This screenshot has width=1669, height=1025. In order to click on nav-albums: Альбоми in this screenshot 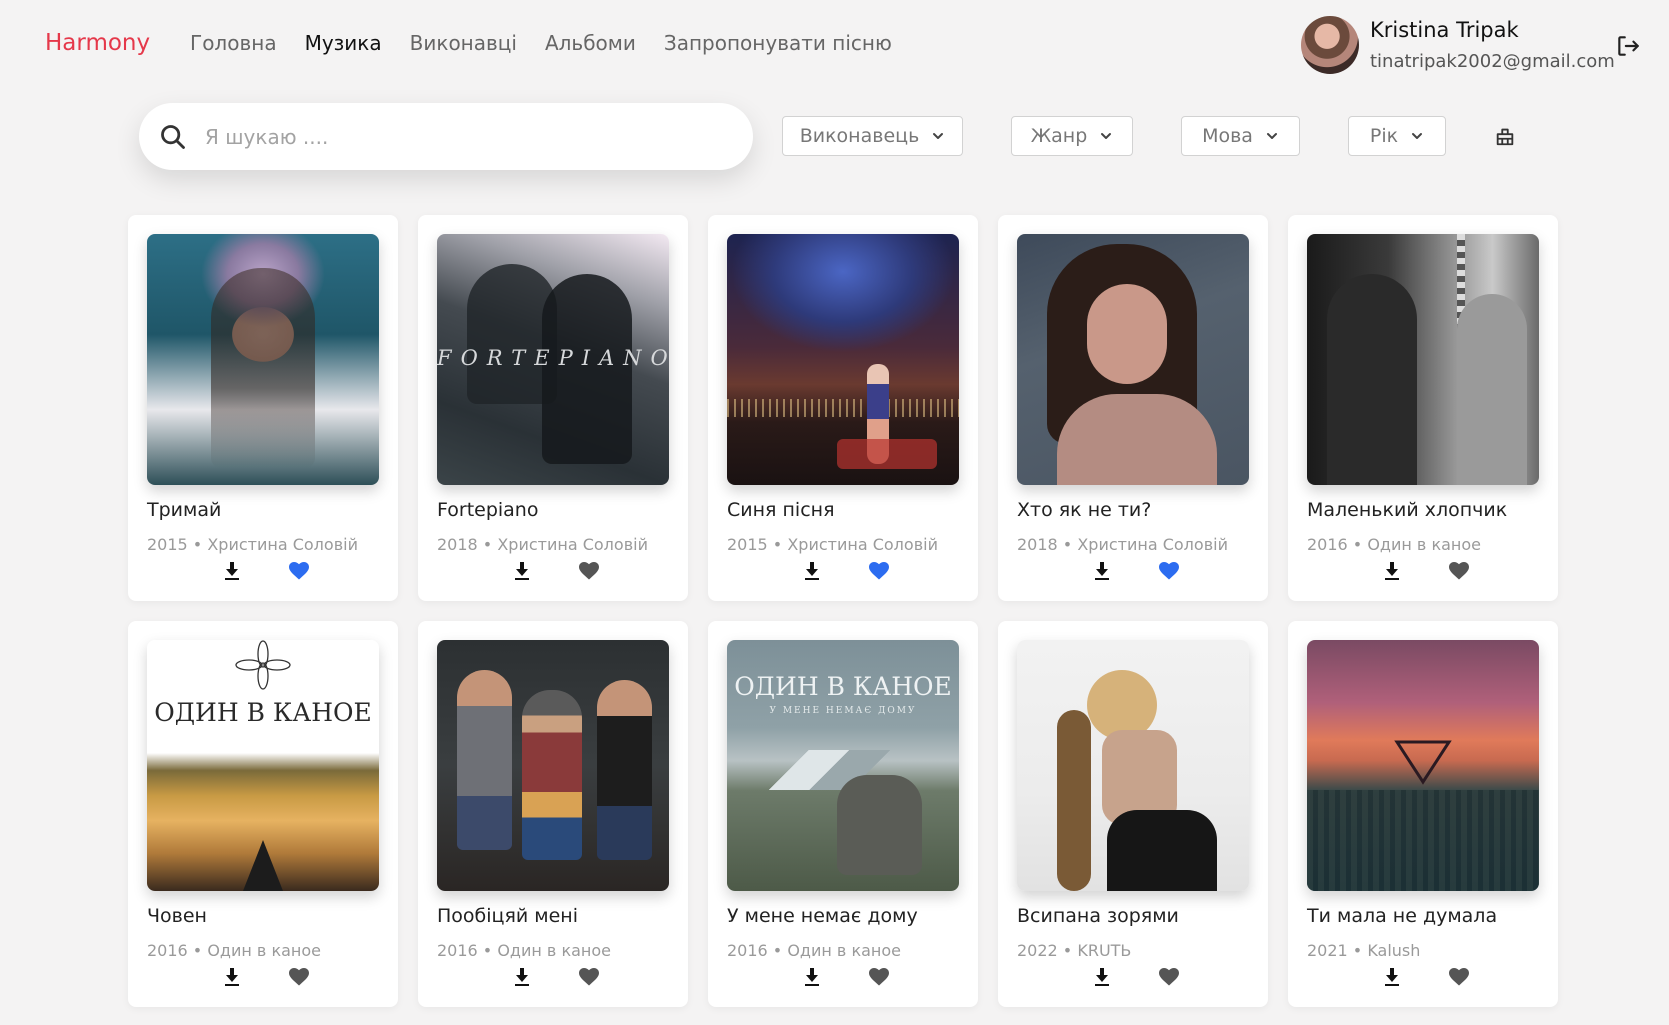, I will do `click(590, 43)`.